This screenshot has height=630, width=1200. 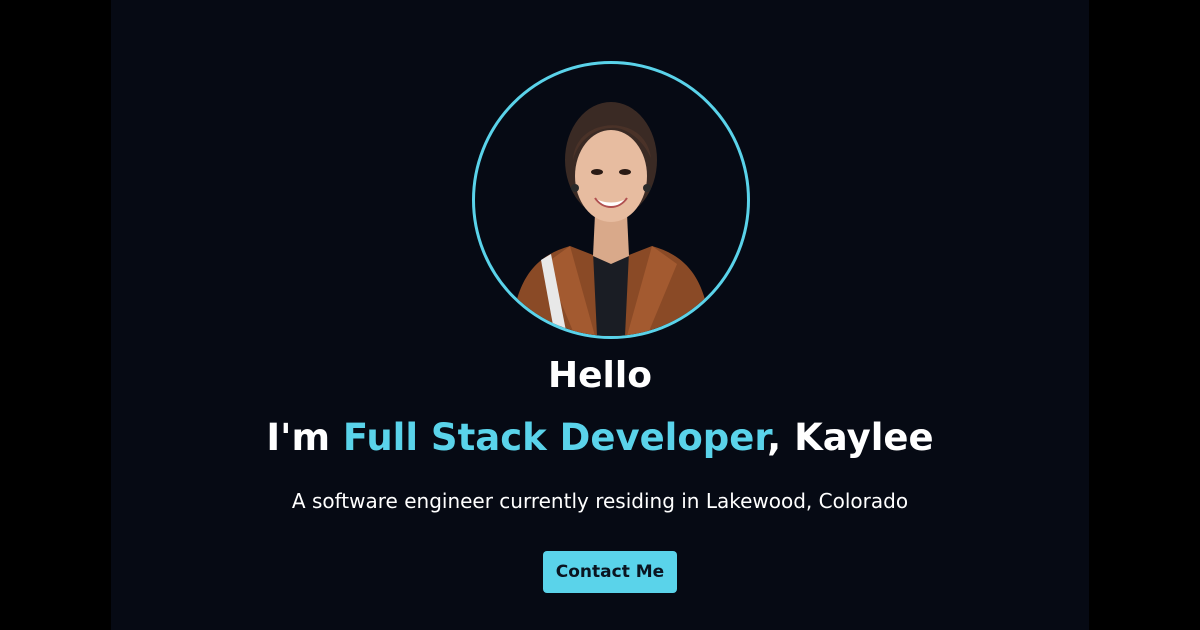 What do you see at coordinates (611, 219) in the screenshot?
I see `profile-photo-icon` at bounding box center [611, 219].